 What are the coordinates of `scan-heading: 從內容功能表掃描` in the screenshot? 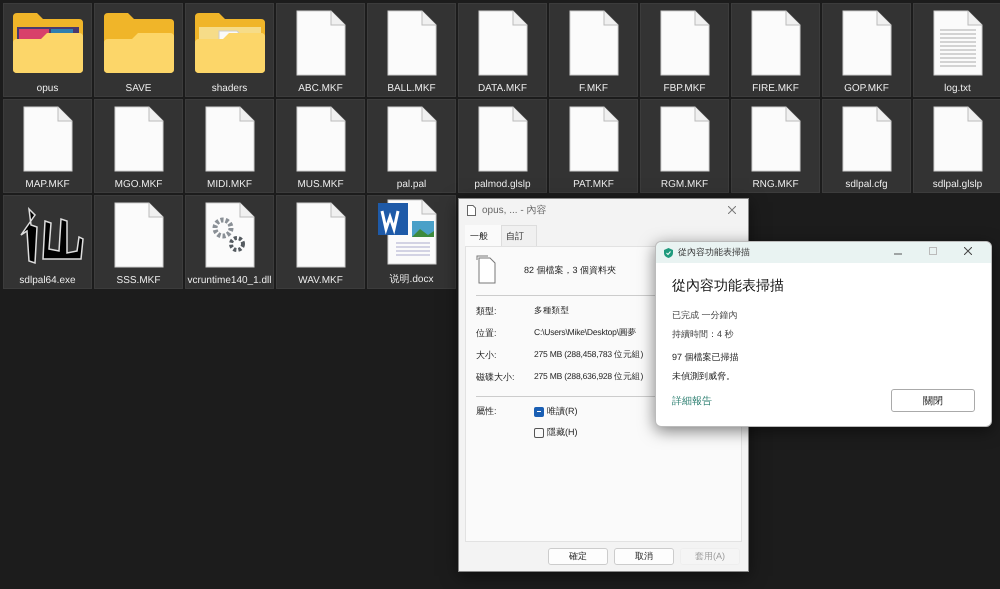 It's located at (728, 286).